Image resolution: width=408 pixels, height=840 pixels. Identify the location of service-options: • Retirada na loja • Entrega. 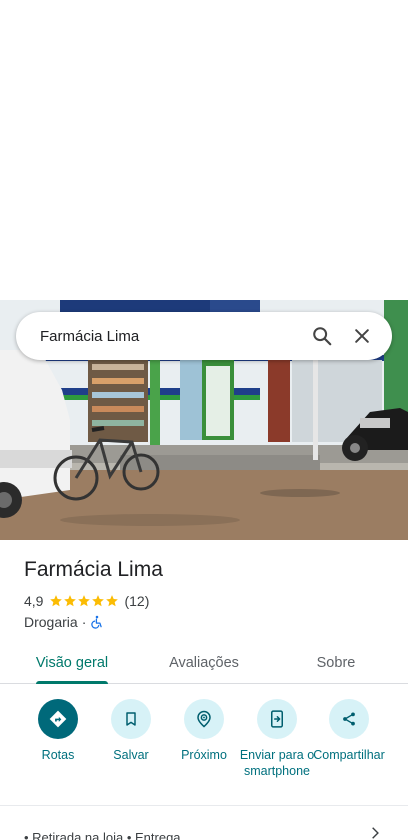
(102, 835).